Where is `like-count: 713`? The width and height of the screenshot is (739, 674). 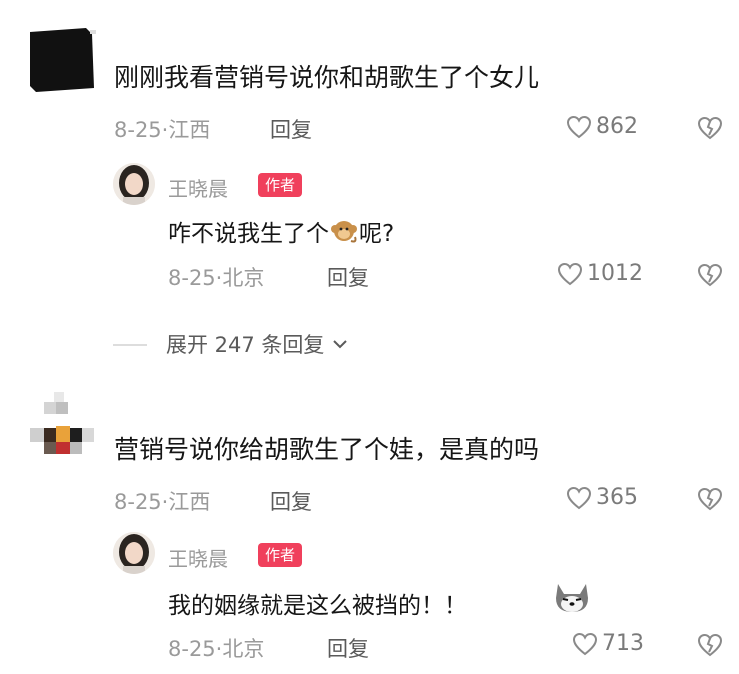 like-count: 713 is located at coordinates (623, 643).